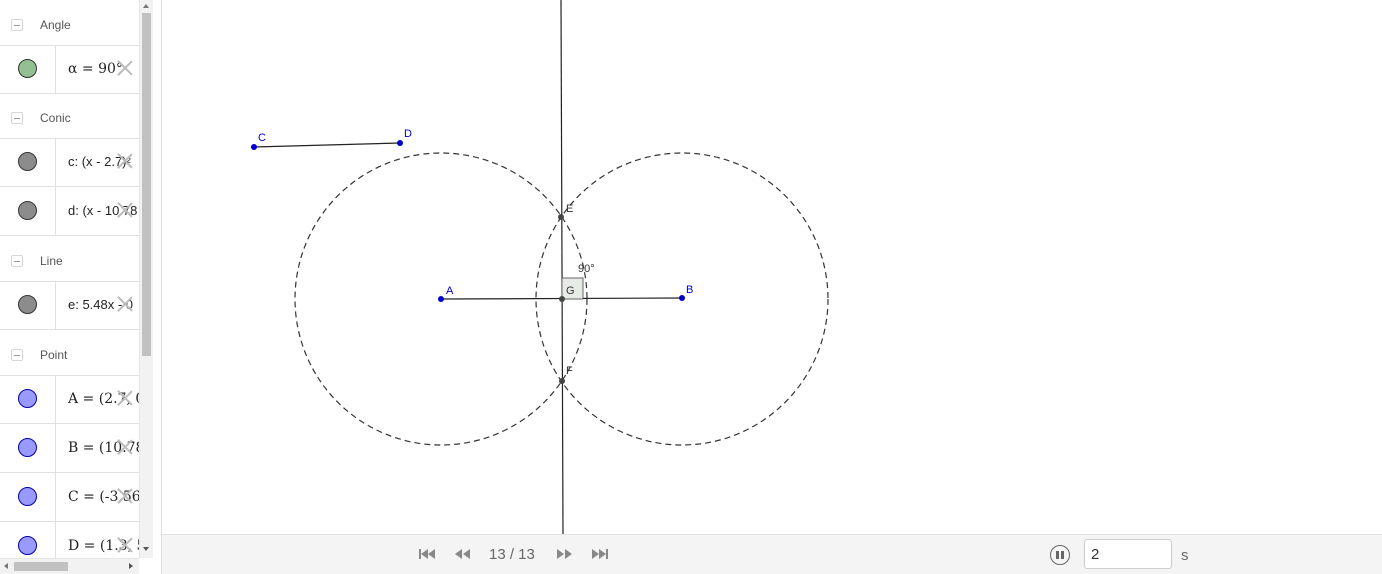  I want to click on point-a, so click(441, 299).